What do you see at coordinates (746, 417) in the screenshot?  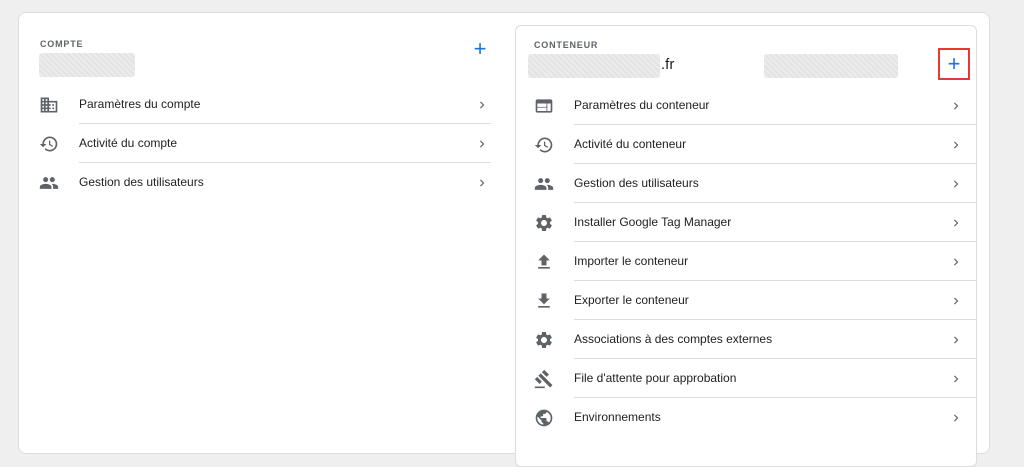 I see `environments-item: Environnements` at bounding box center [746, 417].